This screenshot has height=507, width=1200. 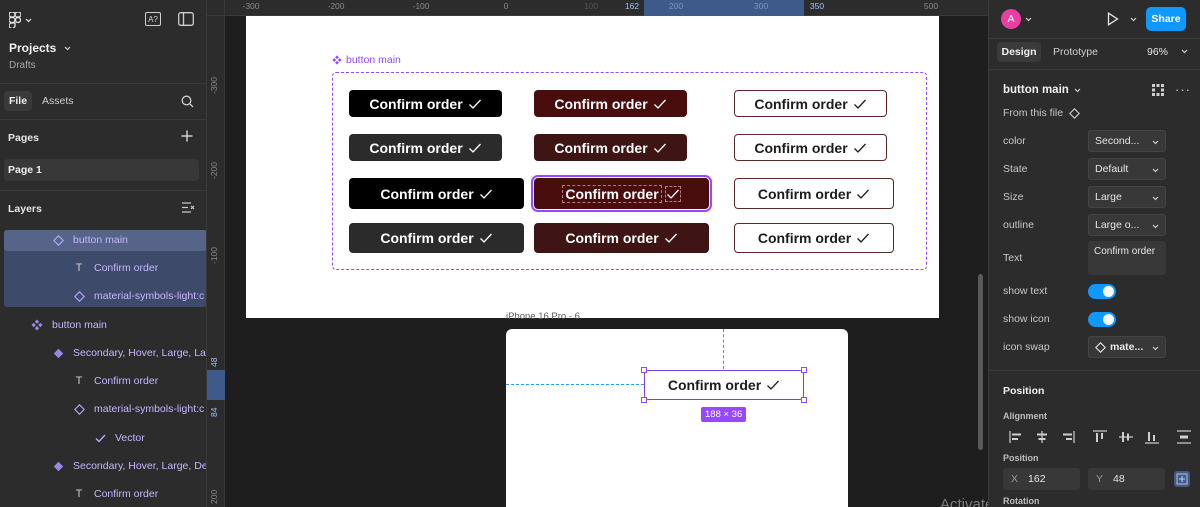 What do you see at coordinates (677, 418) in the screenshot?
I see `iphone-frame` at bounding box center [677, 418].